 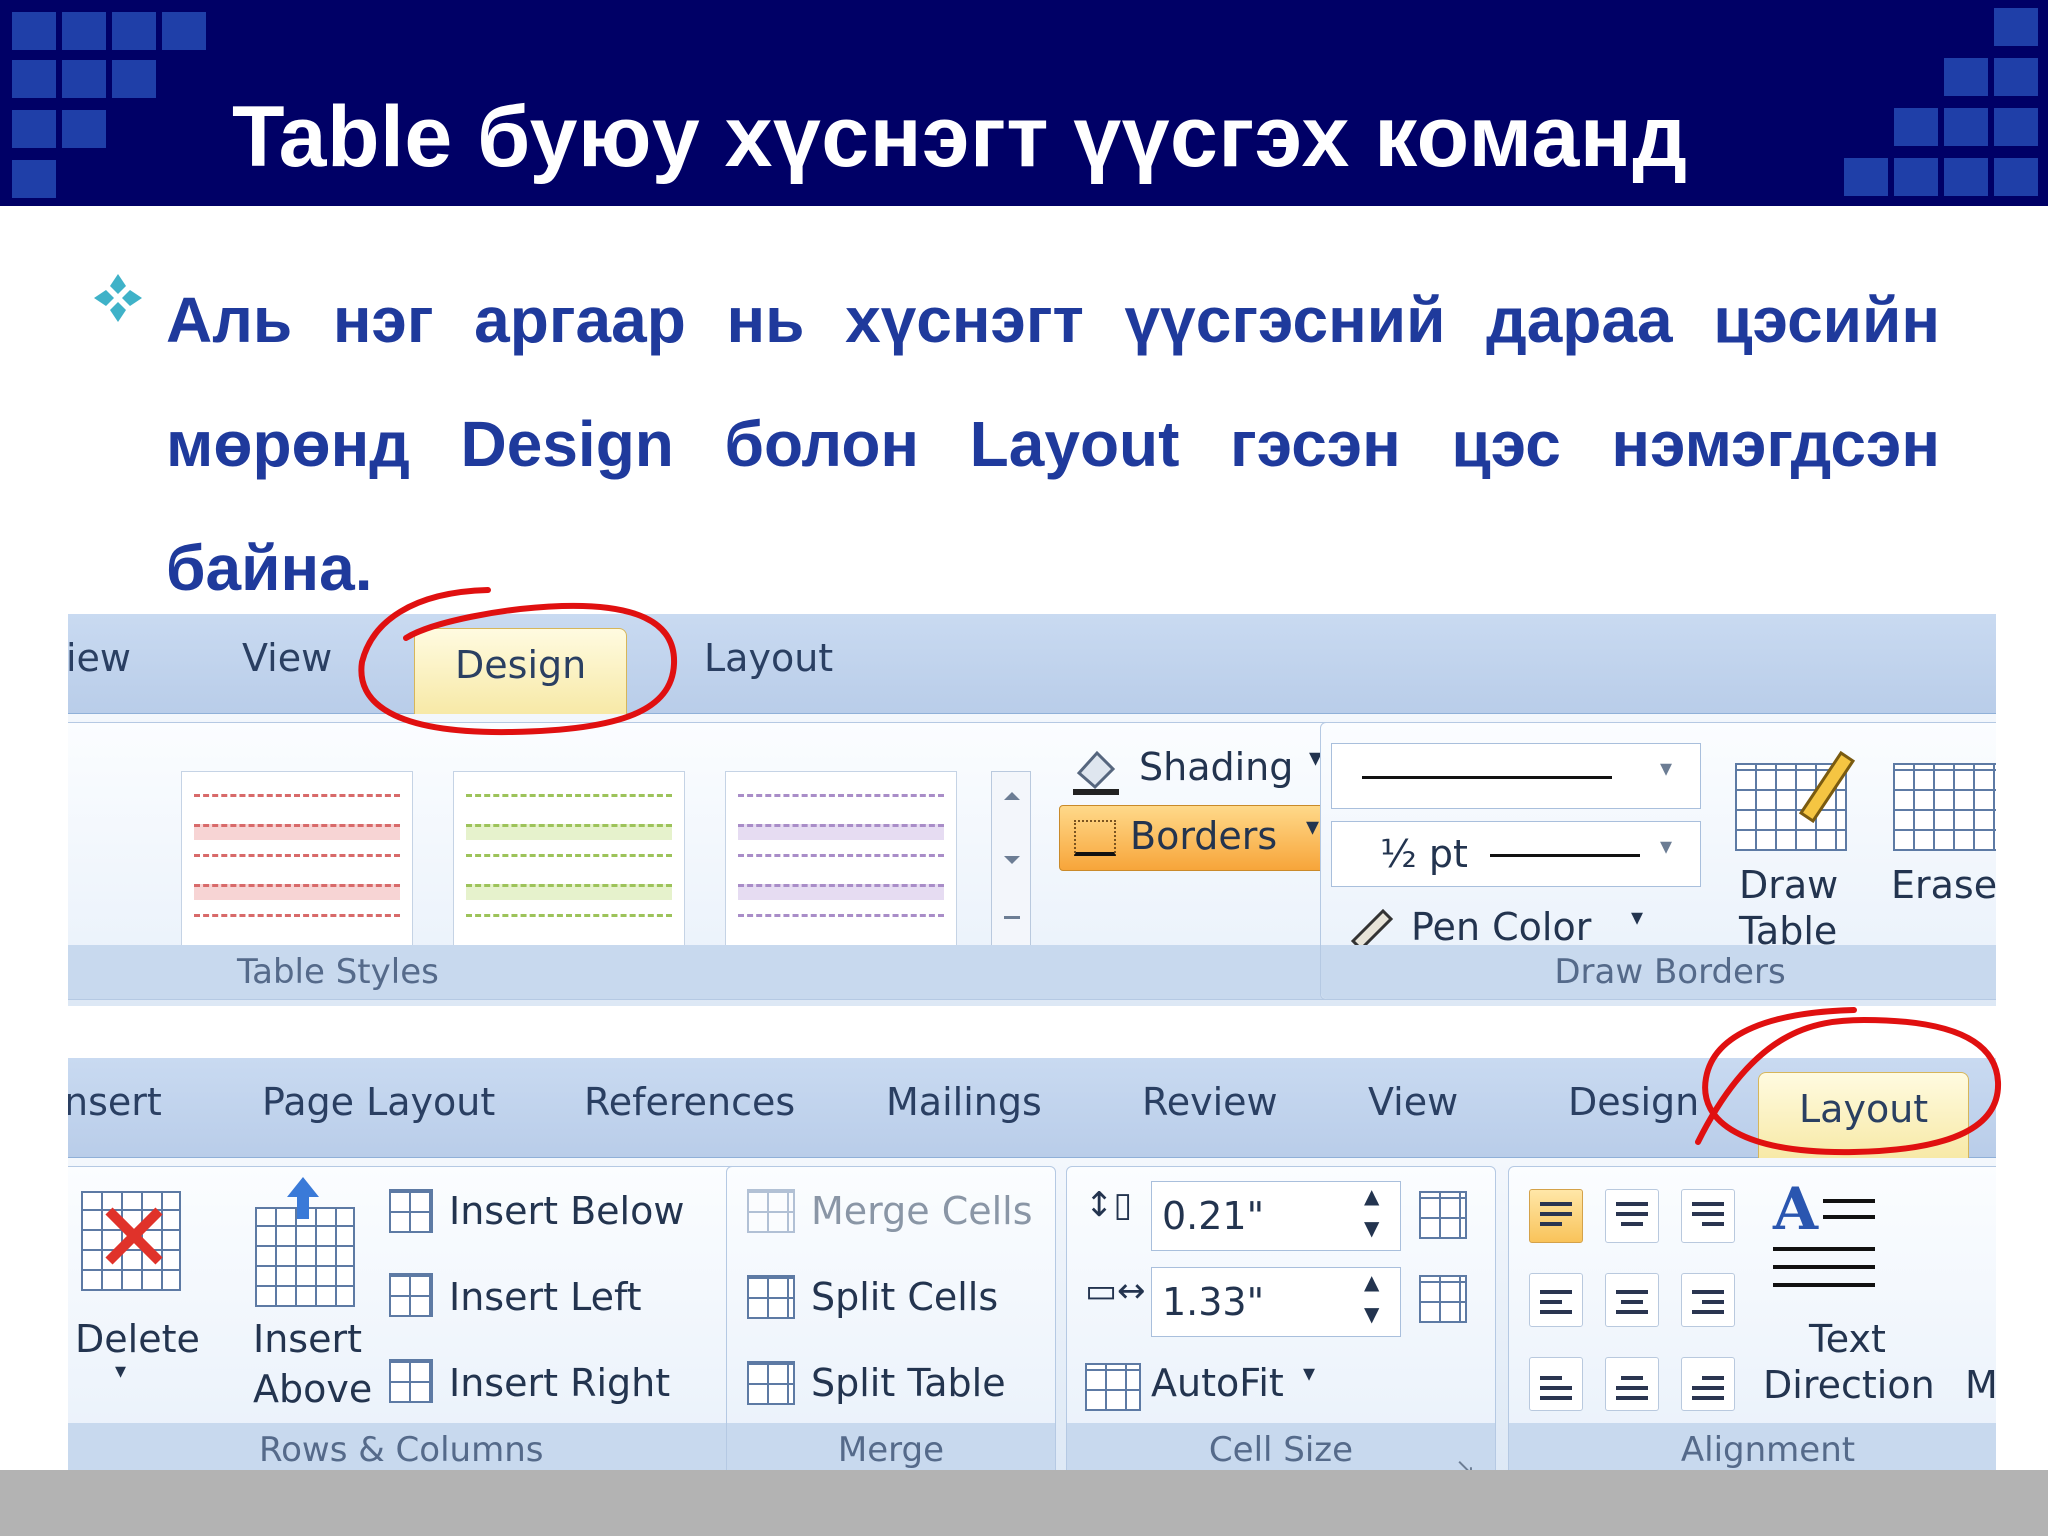 What do you see at coordinates (1012, 796) in the screenshot?
I see `scroll-up-icon` at bounding box center [1012, 796].